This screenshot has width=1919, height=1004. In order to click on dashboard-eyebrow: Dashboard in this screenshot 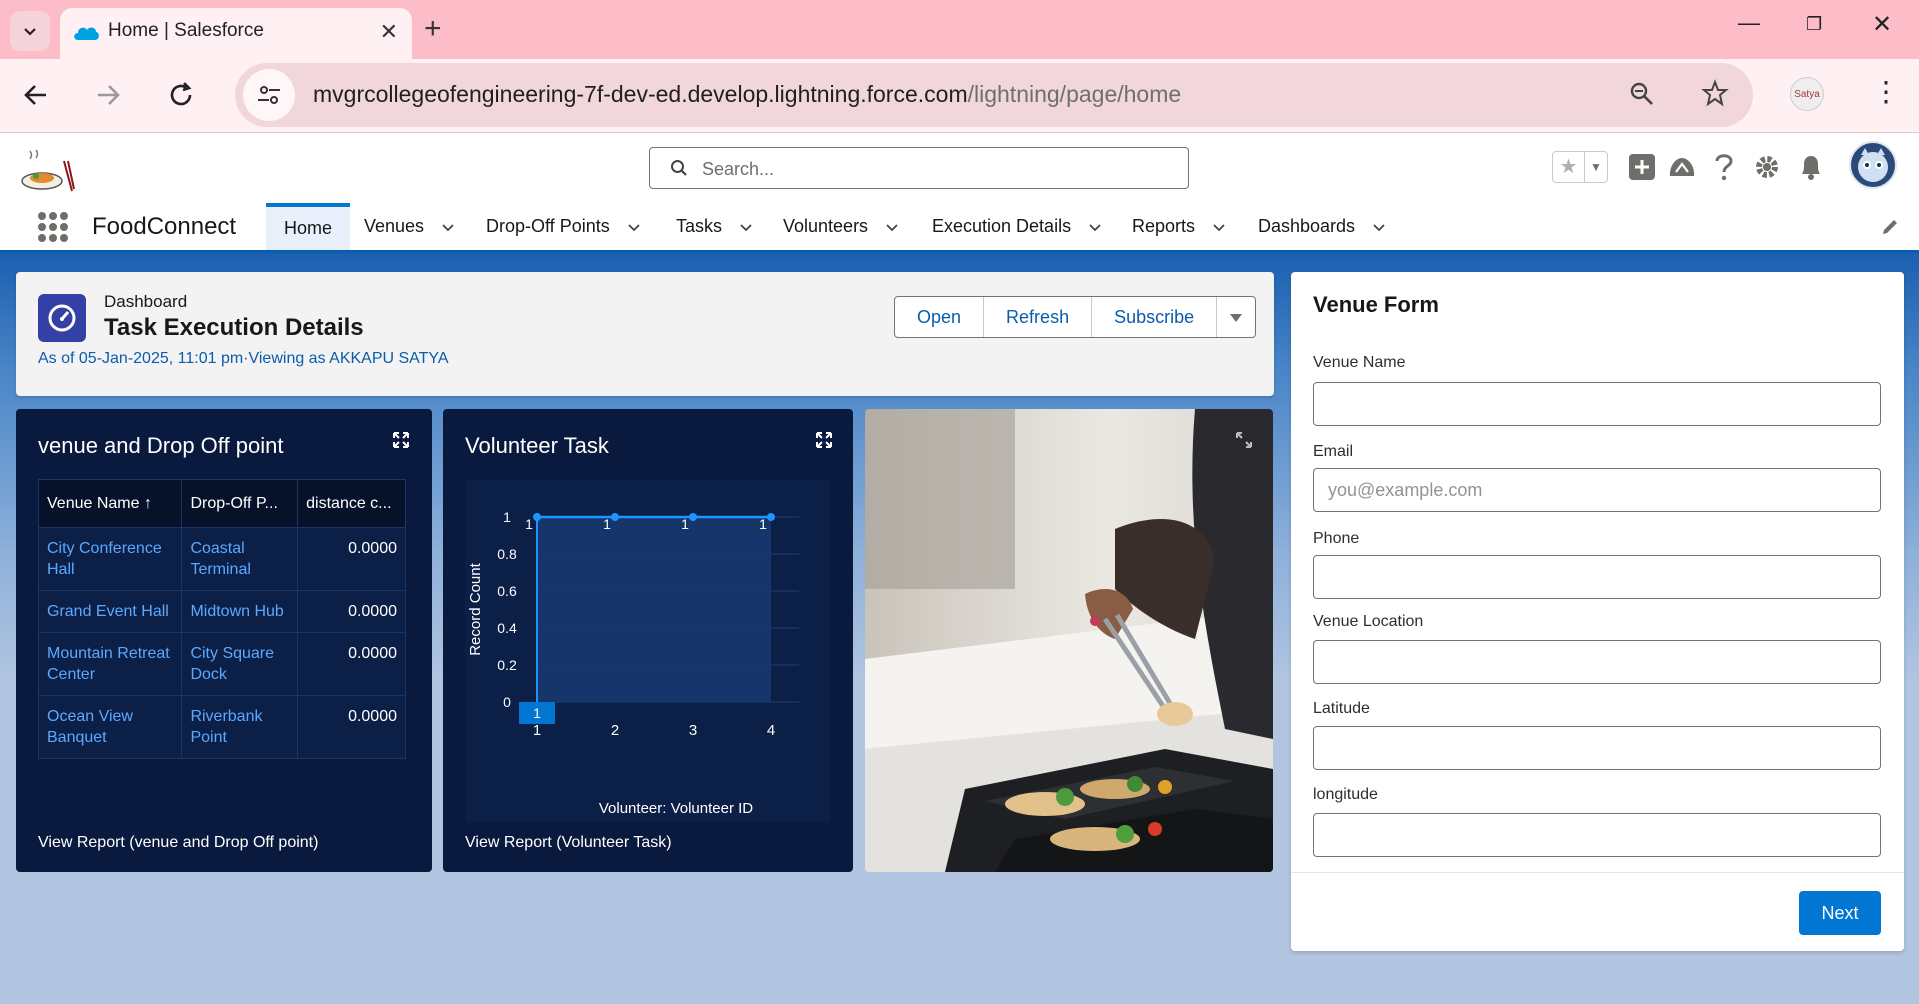, I will do `click(146, 301)`.